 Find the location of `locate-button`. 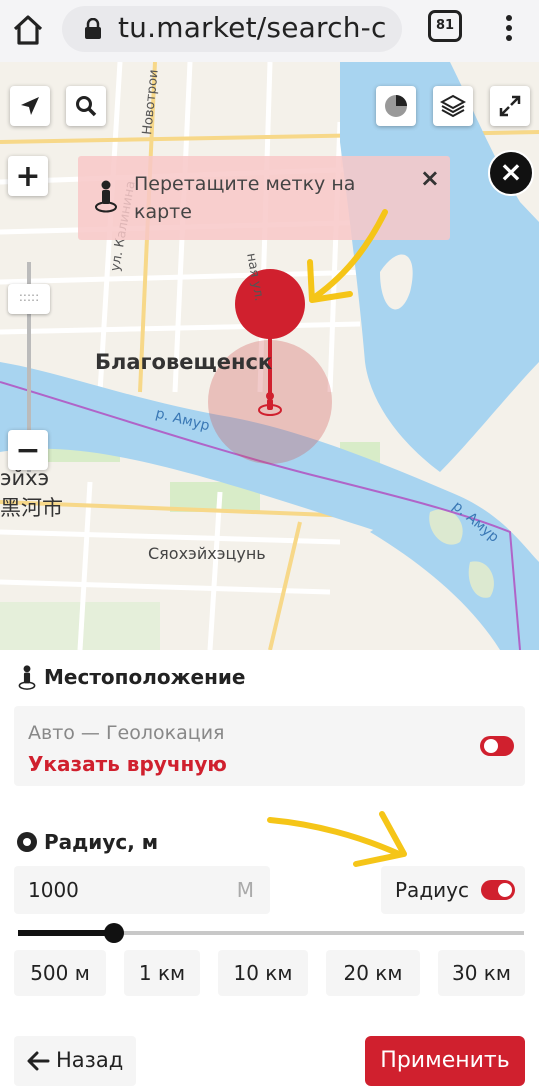

locate-button is located at coordinates (30, 106).